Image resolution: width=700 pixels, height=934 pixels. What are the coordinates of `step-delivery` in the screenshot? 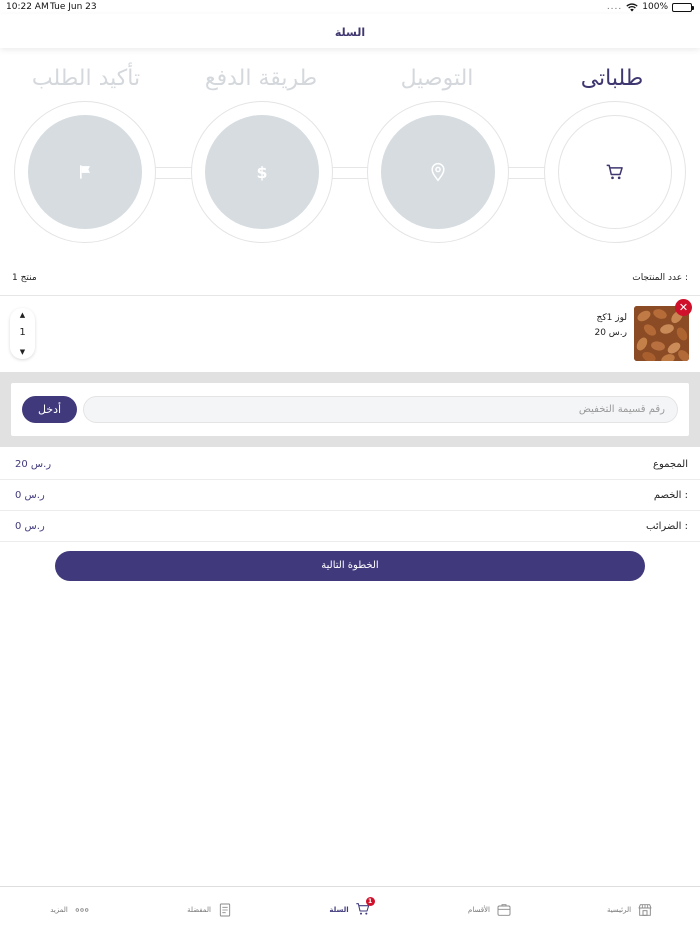 It's located at (438, 172).